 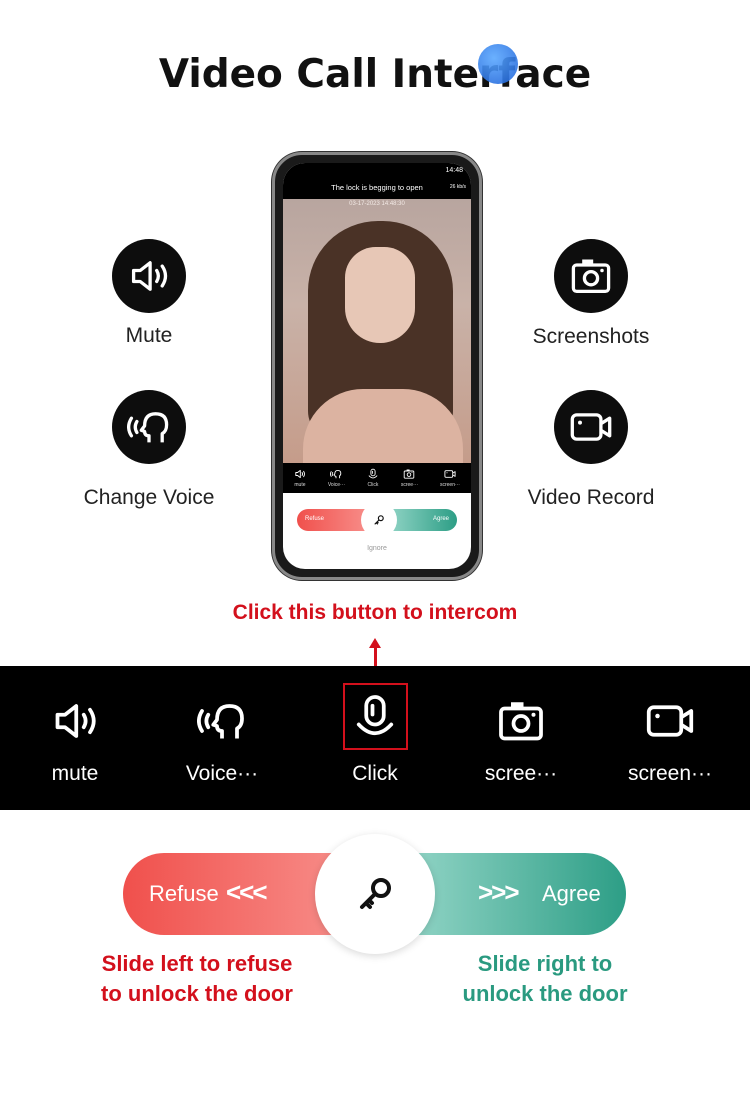 What do you see at coordinates (383, 426) in the screenshot?
I see `shoulders` at bounding box center [383, 426].